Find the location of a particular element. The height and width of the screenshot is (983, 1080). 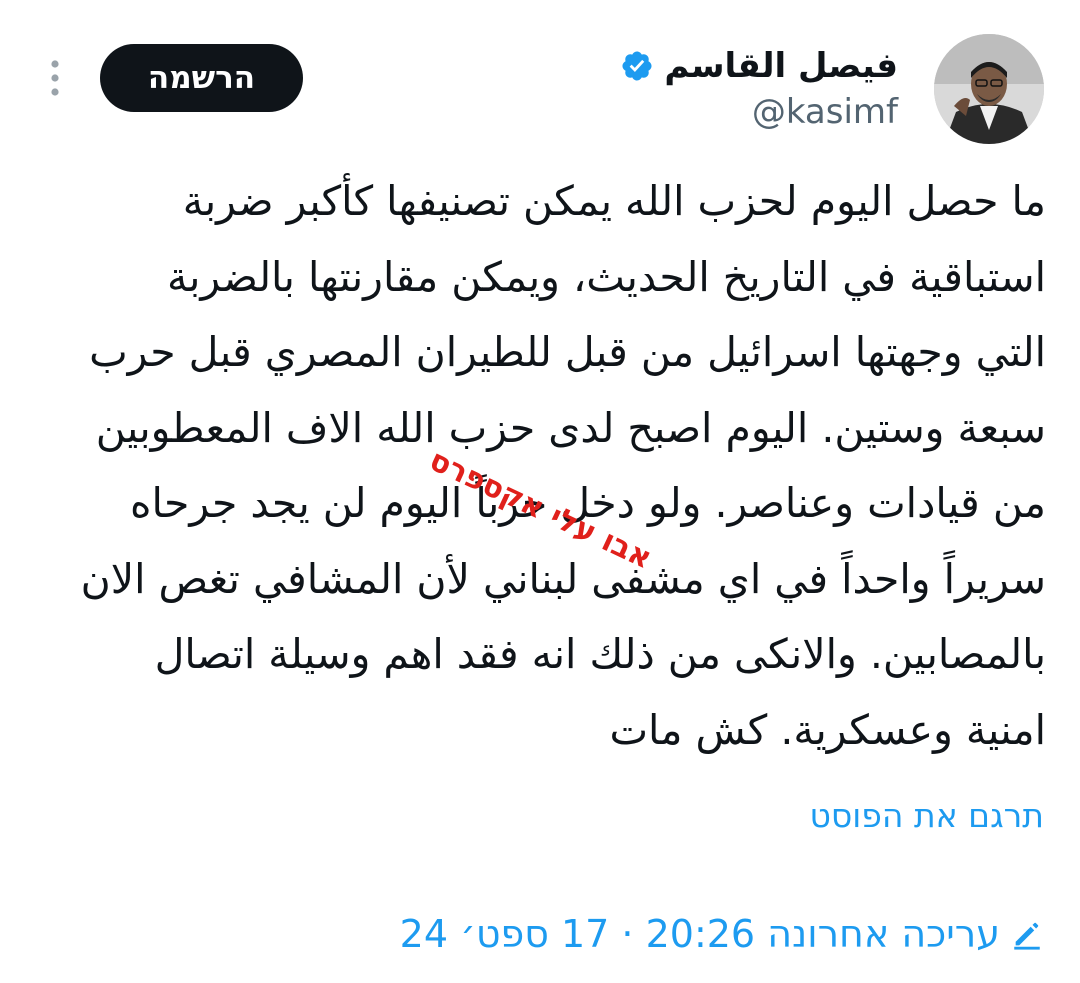

tweet-line: امنية وعسكرية. كش مات is located at coordinates (827, 729).